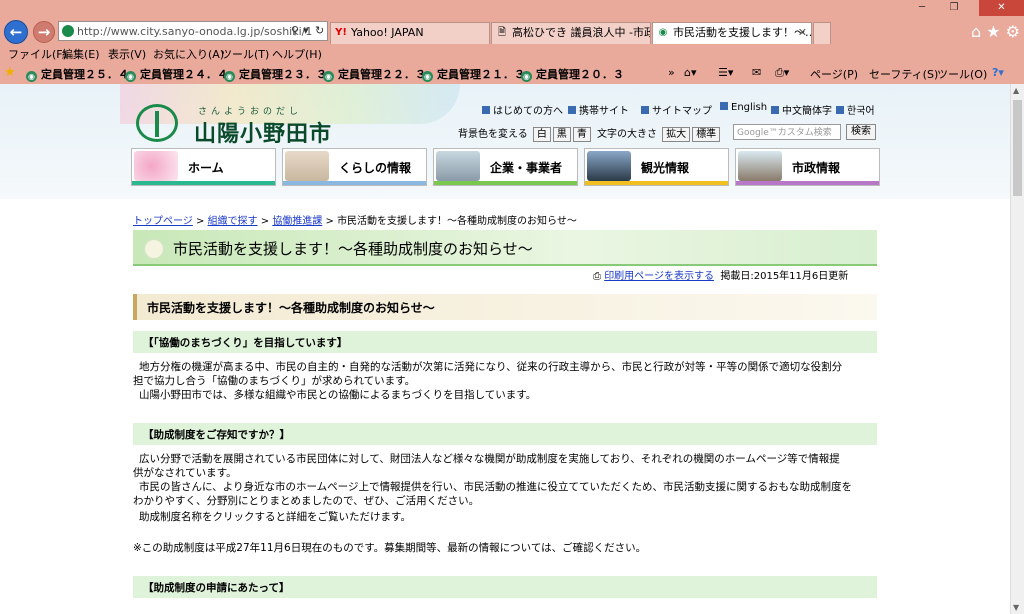 The image size is (1024, 614). I want to click on chevron-icon: », so click(671, 72).